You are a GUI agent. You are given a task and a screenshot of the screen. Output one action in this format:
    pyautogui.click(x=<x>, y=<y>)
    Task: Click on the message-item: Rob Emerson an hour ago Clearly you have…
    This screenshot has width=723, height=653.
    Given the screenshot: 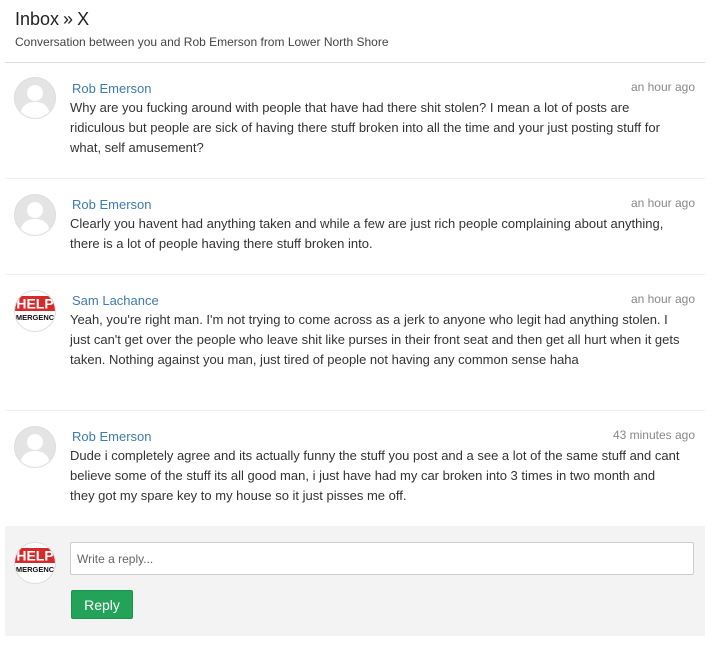 What is the action you would take?
    pyautogui.click(x=355, y=227)
    